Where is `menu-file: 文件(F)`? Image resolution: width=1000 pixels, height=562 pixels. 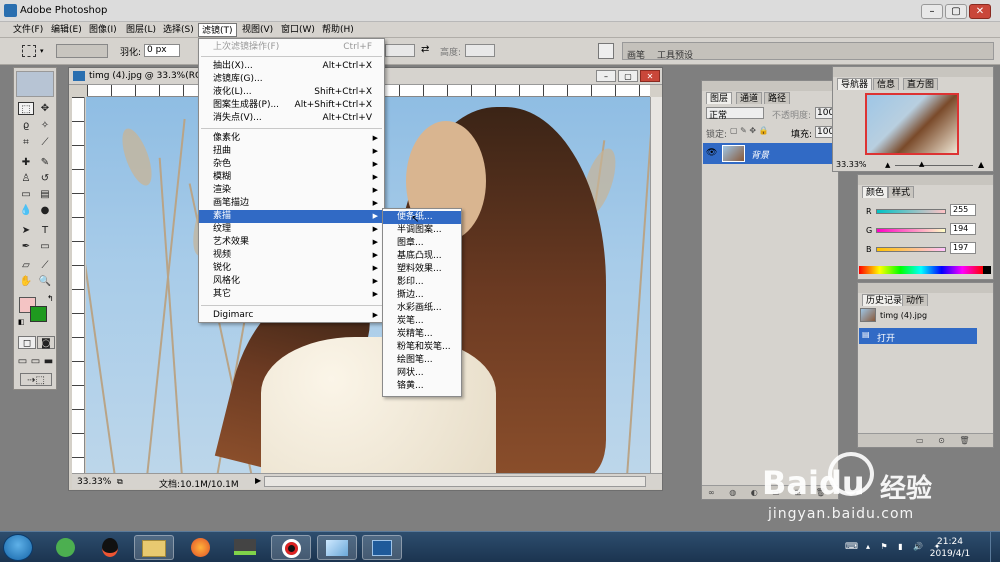
menu-file: 文件(F) is located at coordinates (28, 30).